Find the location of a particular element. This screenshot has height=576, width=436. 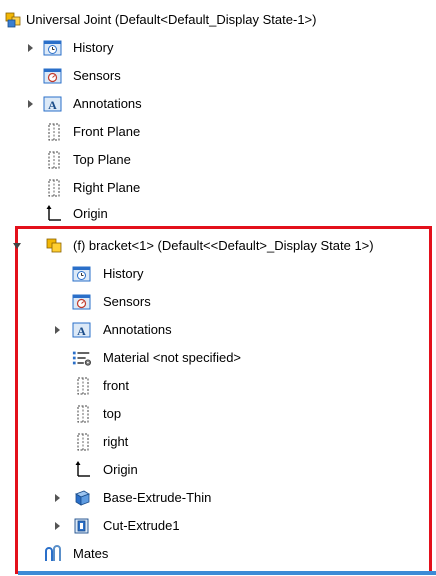

selection-bar is located at coordinates (227, 573).